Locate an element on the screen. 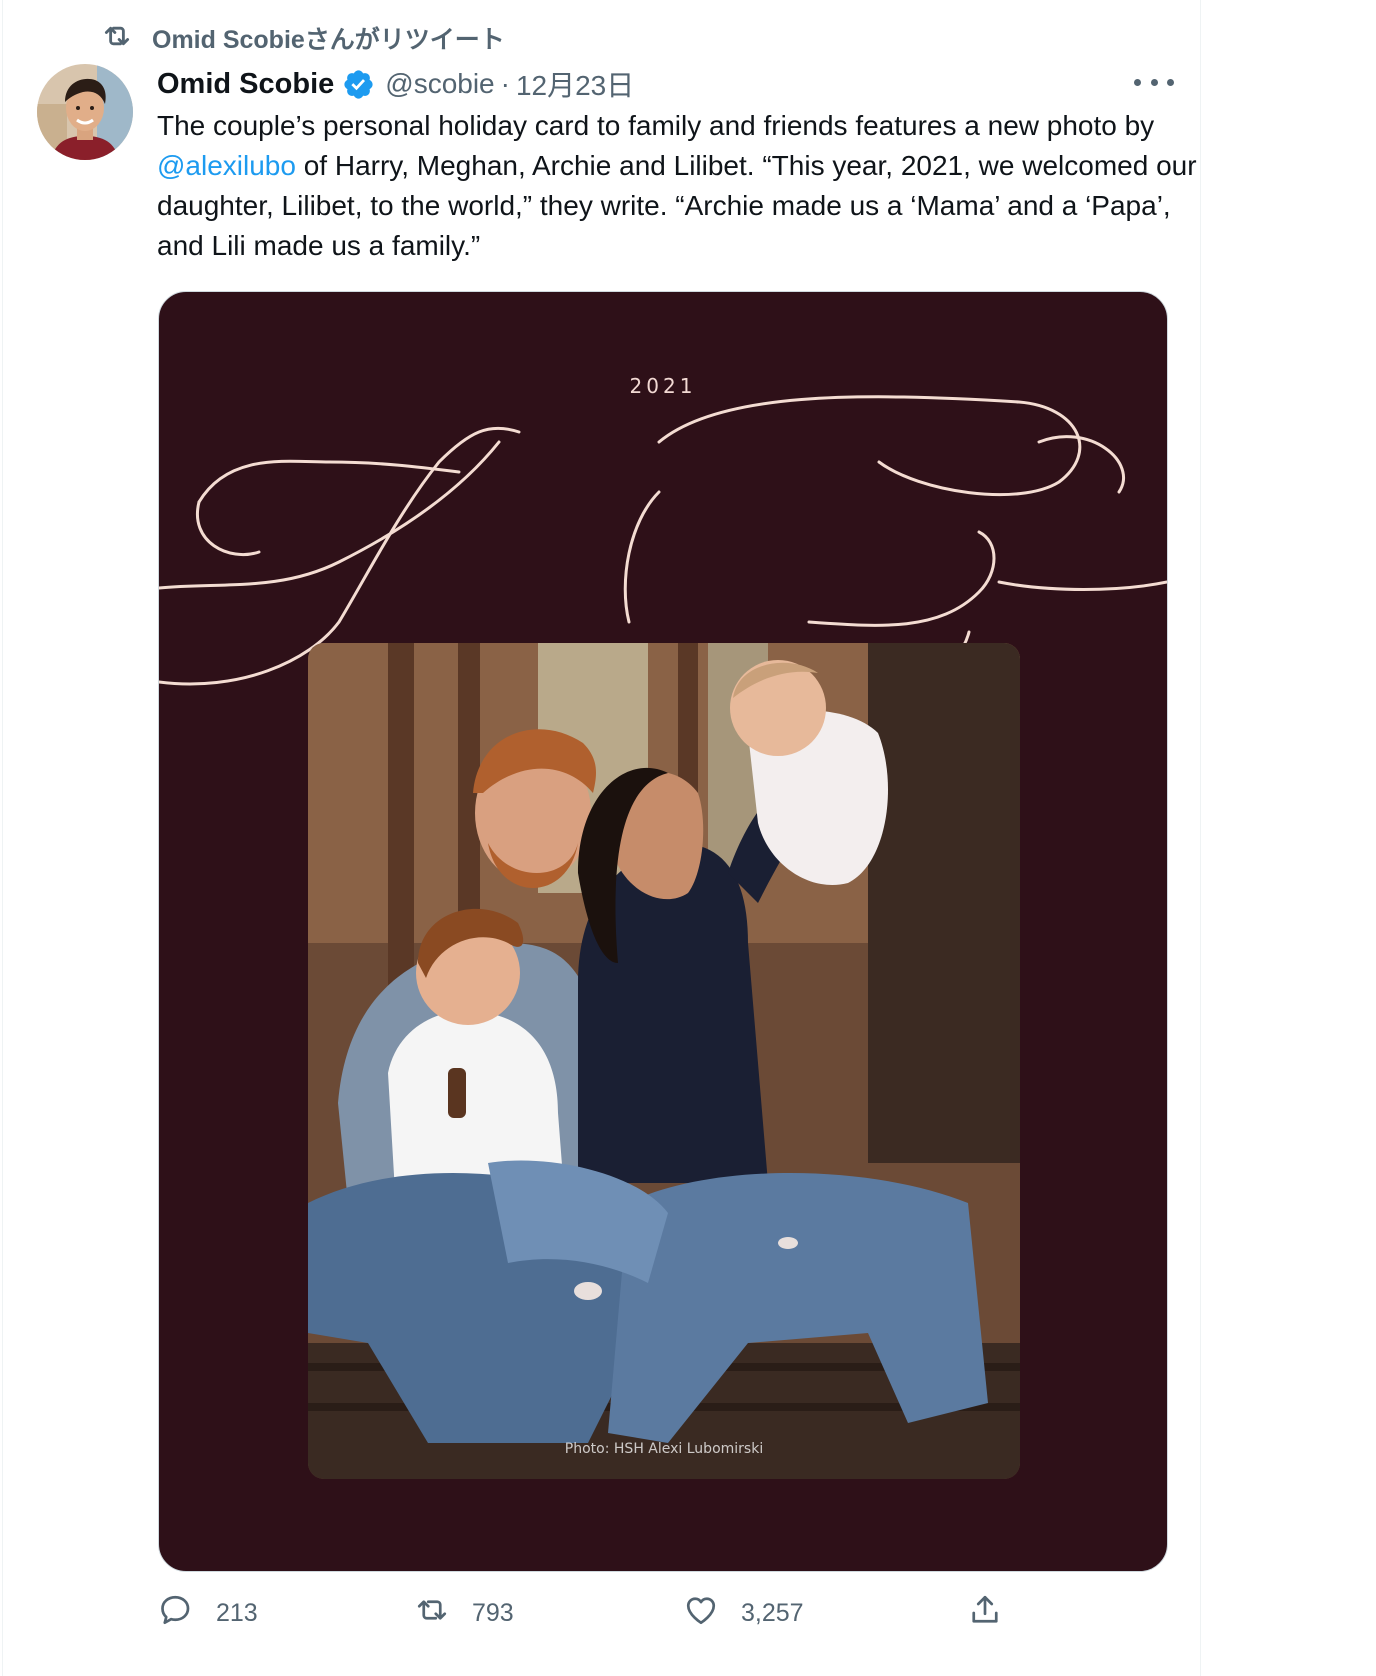  avatar is located at coordinates (85, 112).